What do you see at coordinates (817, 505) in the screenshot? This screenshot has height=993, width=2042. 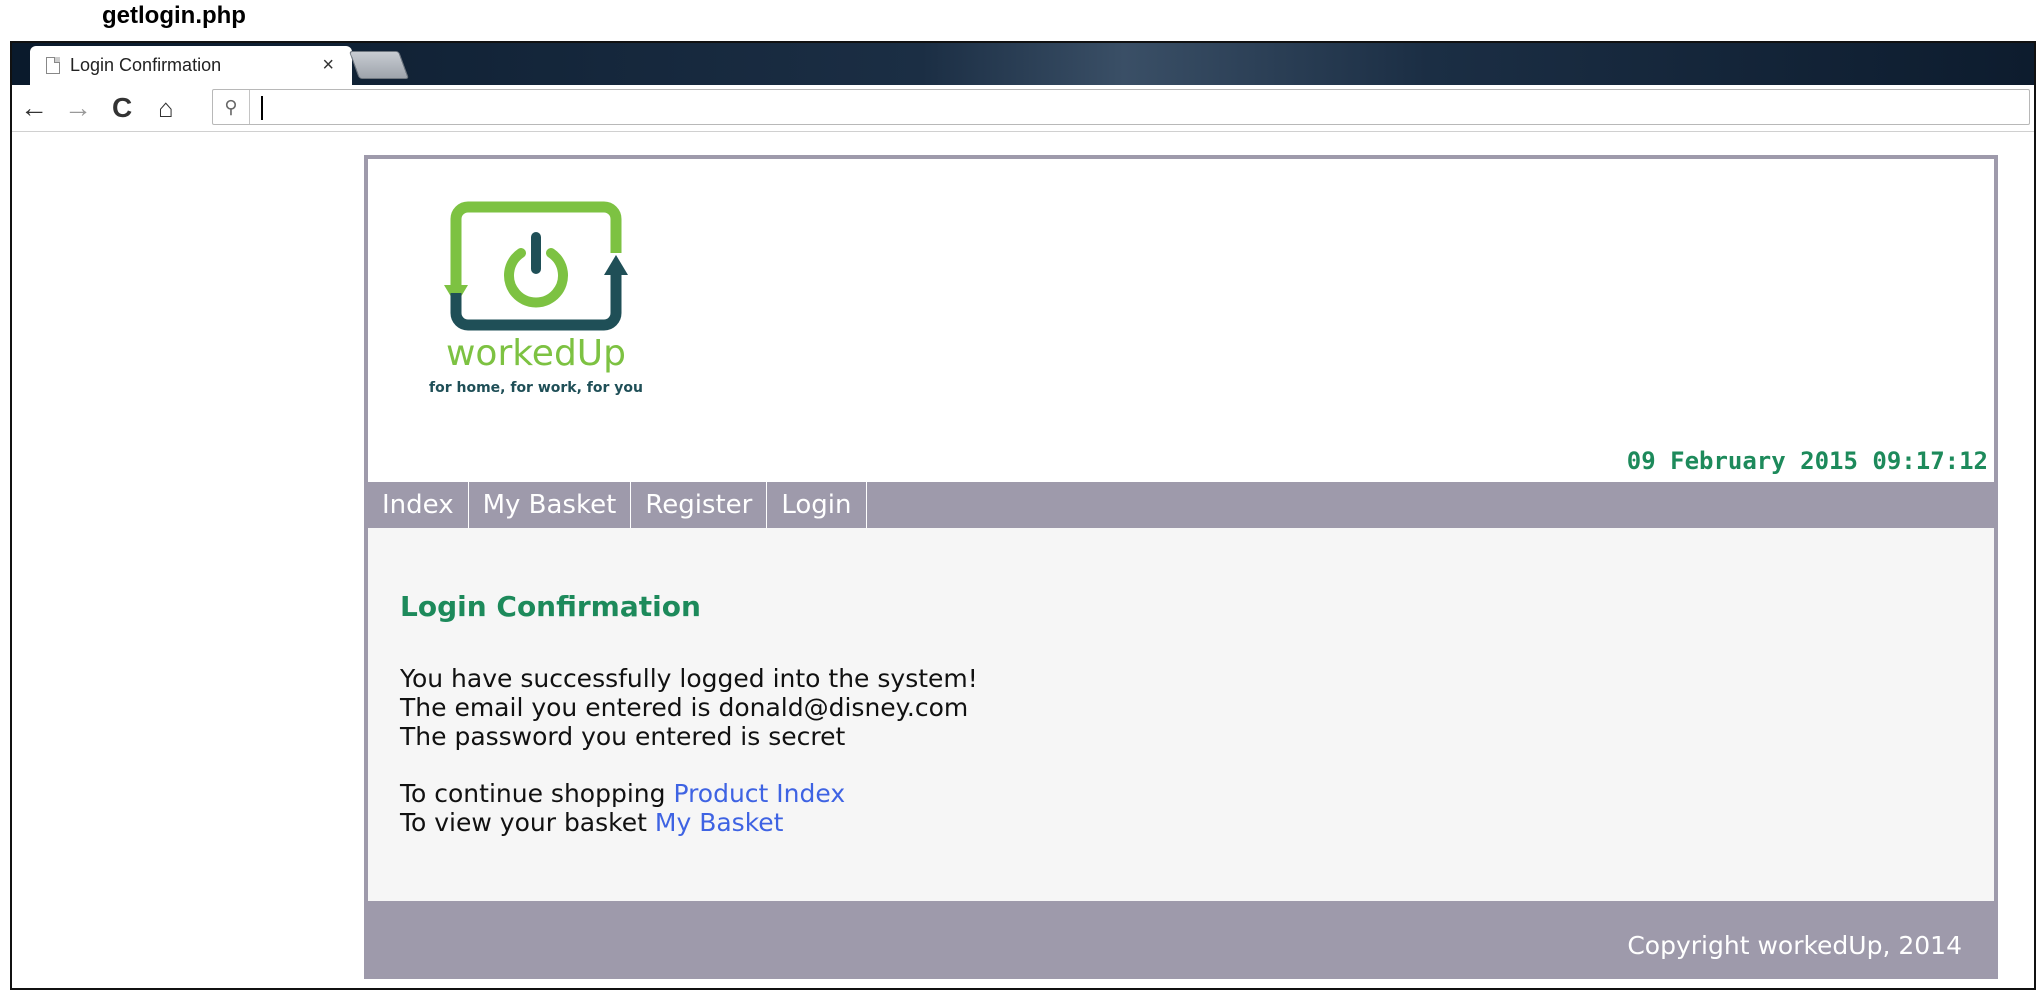 I see `menu-item-login: Login` at bounding box center [817, 505].